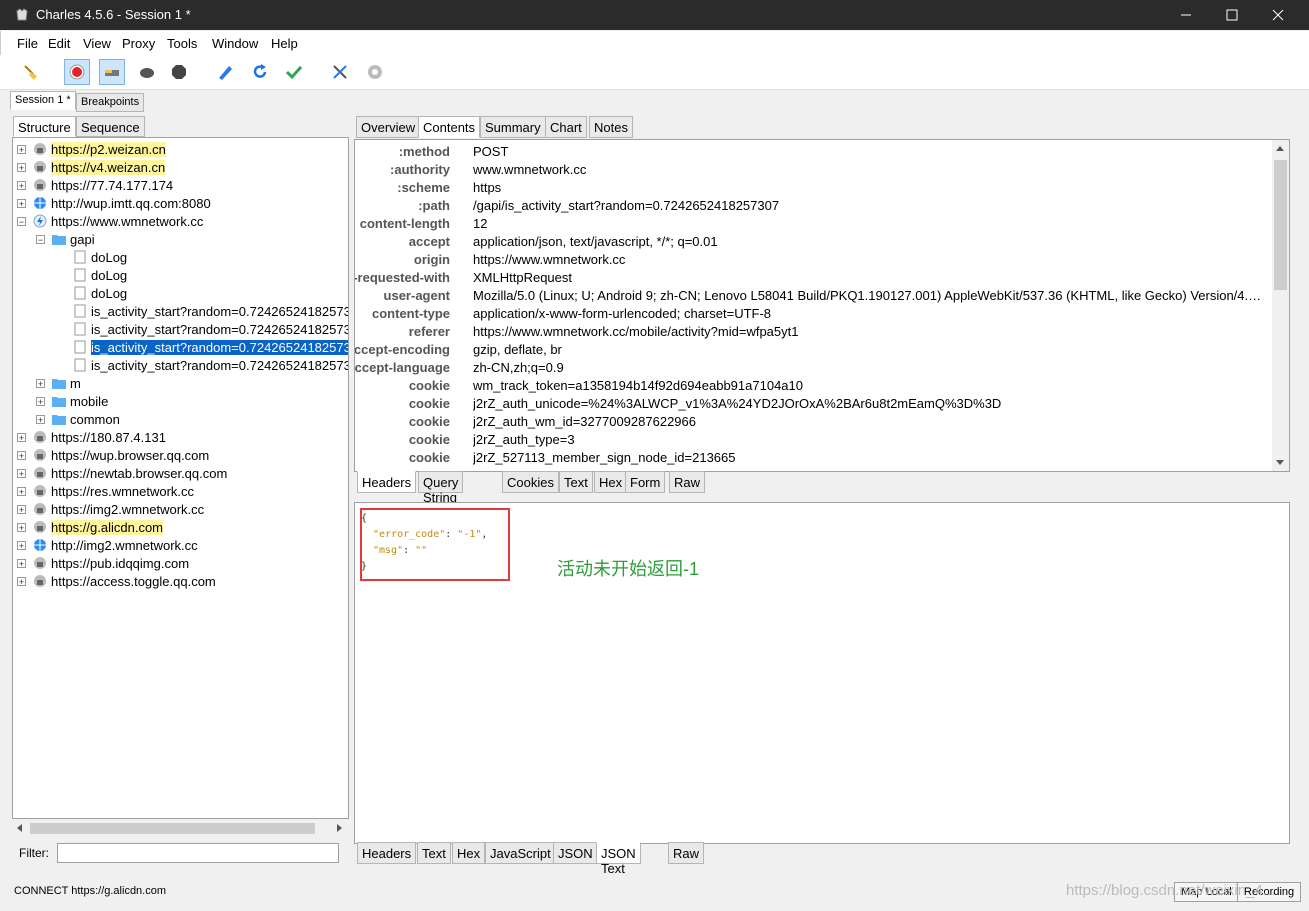  Describe the element at coordinates (566, 127) in the screenshot. I see `tab-chart: Chart` at that location.